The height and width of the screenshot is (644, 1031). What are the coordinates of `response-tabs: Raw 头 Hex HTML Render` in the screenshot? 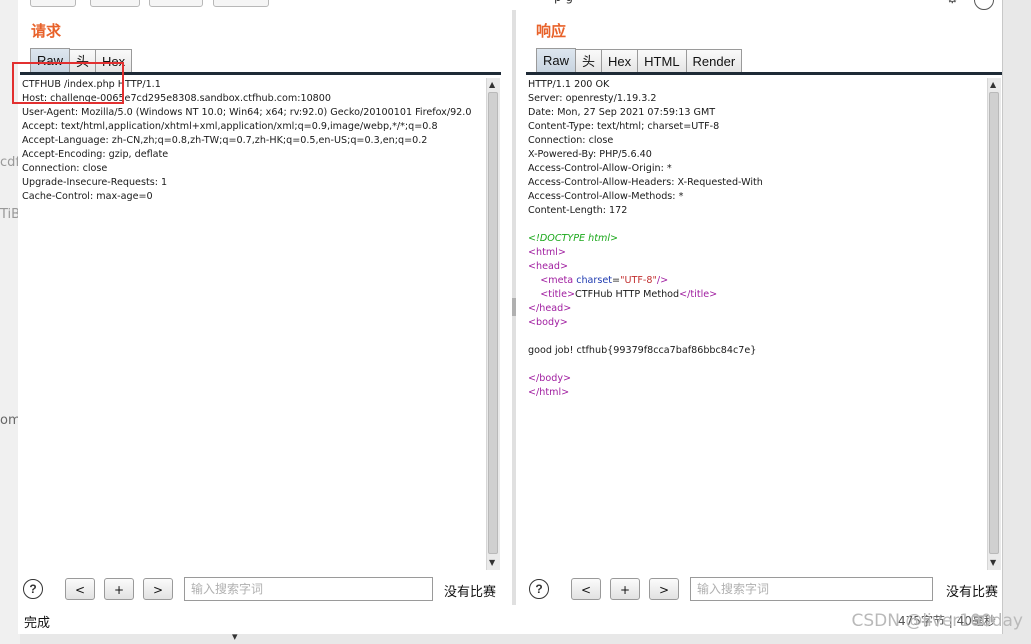 It's located at (639, 60).